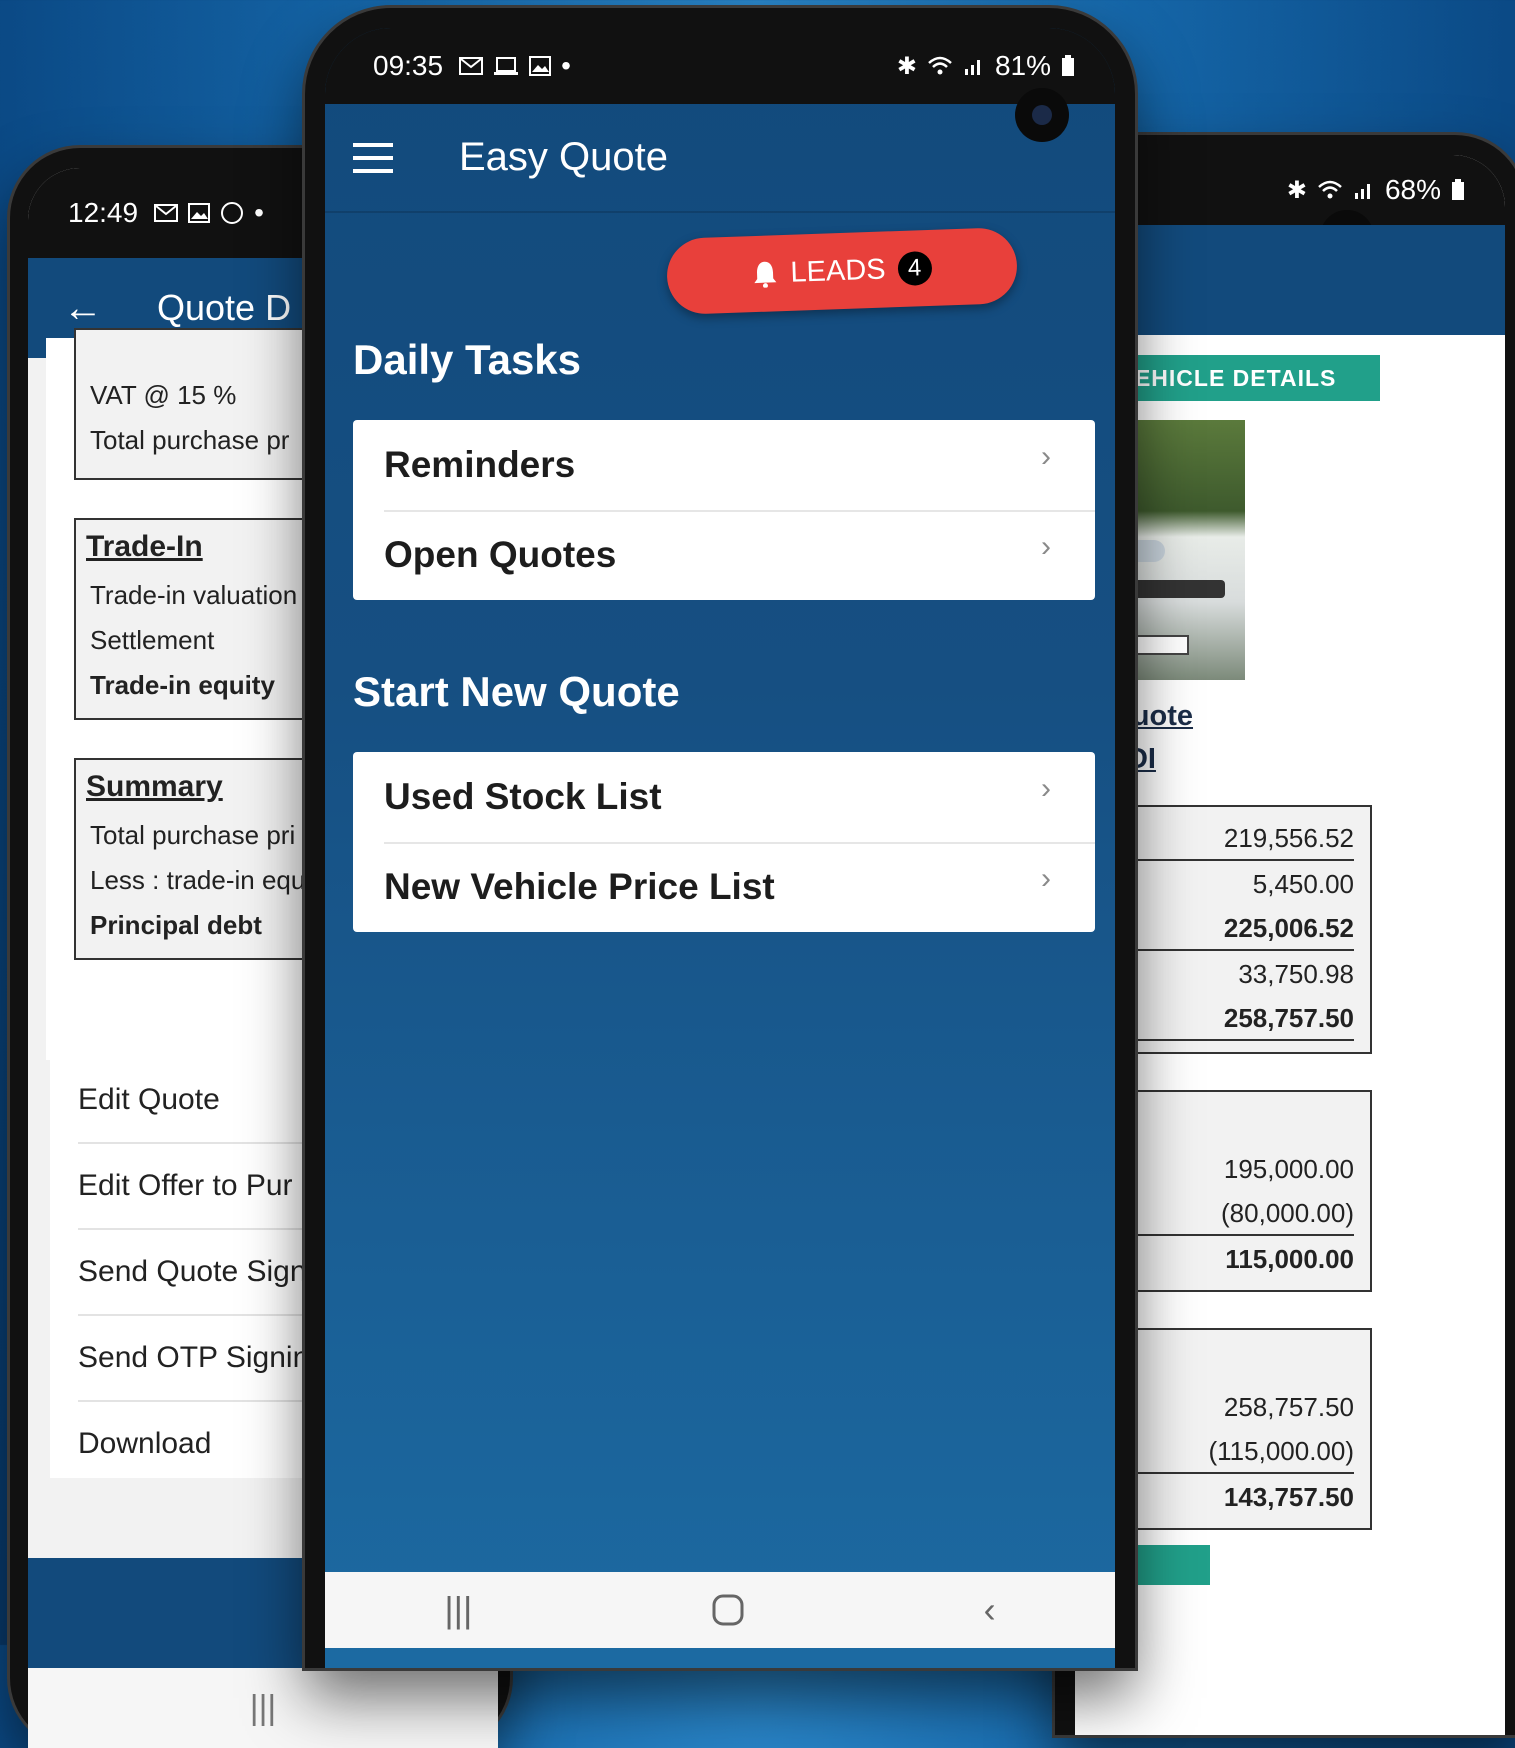 The image size is (1515, 1748). I want to click on summary-heading: Summary, so click(154, 786).